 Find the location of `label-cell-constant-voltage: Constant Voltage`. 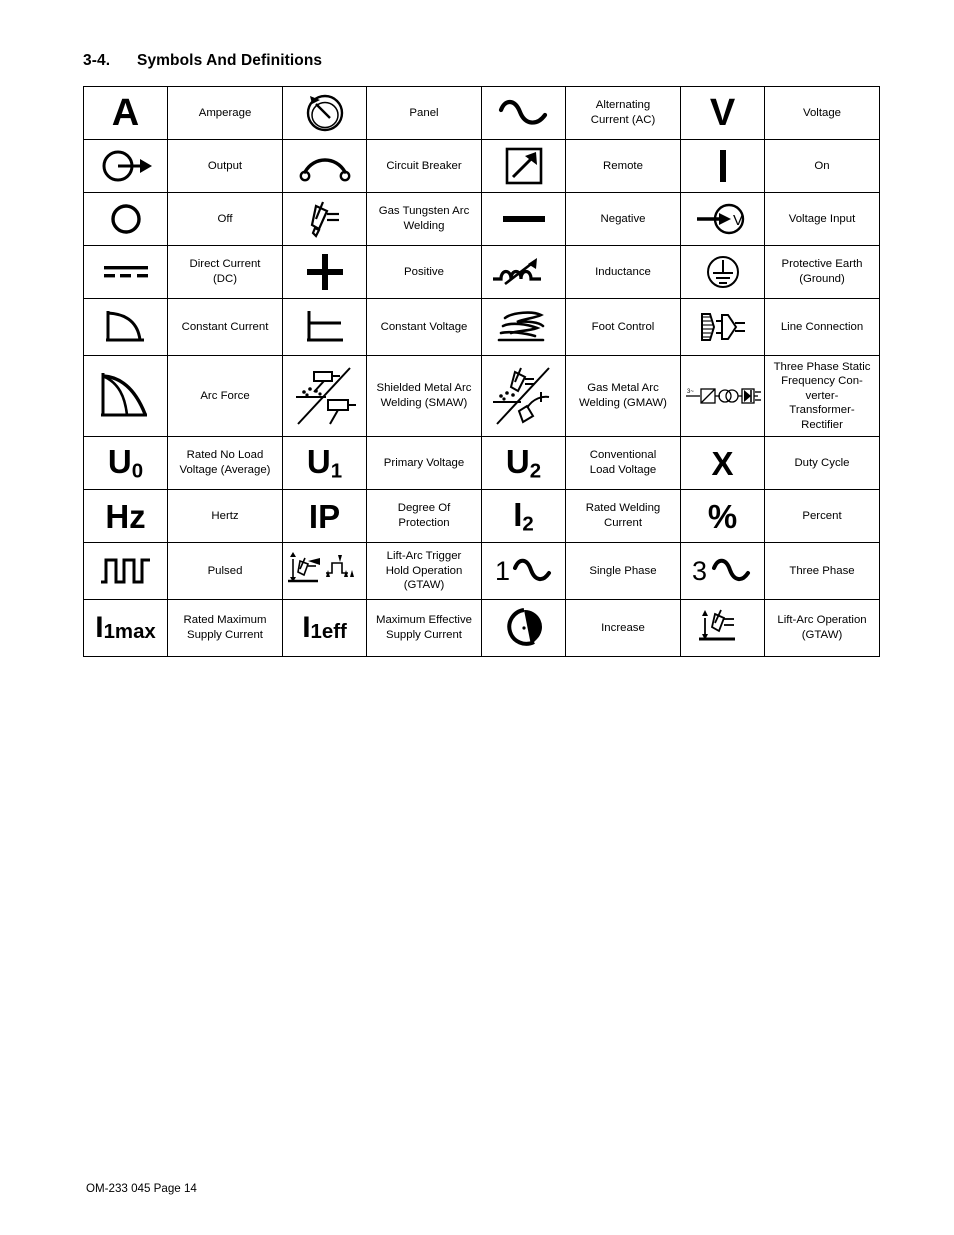

label-cell-constant-voltage: Constant Voltage is located at coordinates (424, 327).